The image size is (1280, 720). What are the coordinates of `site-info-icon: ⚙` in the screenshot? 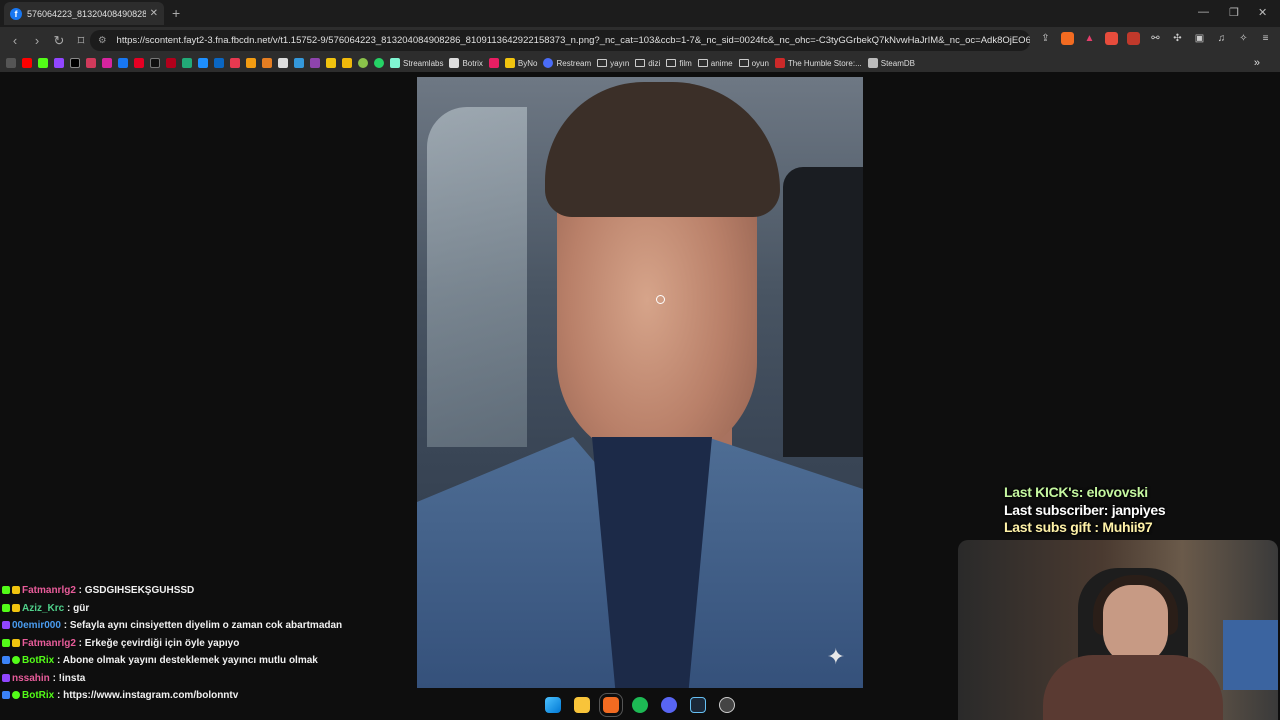 It's located at (102, 40).